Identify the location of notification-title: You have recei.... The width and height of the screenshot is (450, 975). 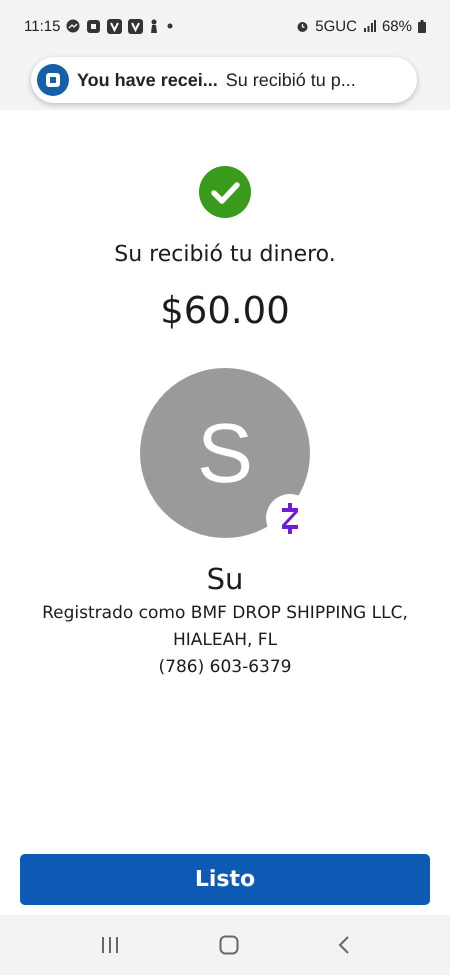
(147, 80).